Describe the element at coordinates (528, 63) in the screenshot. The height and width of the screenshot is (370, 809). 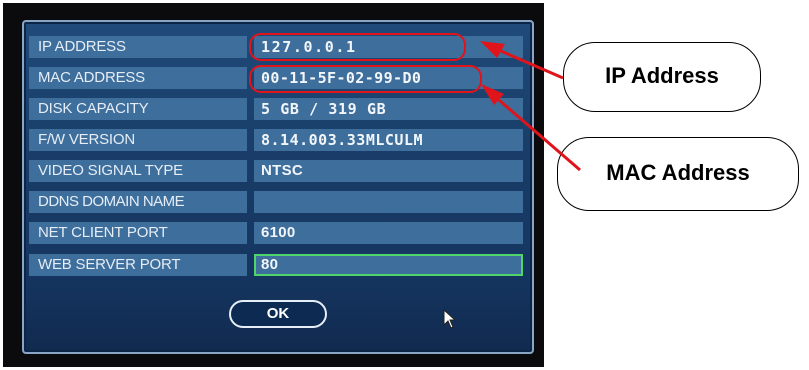
I see `ip-arrow-line` at that location.